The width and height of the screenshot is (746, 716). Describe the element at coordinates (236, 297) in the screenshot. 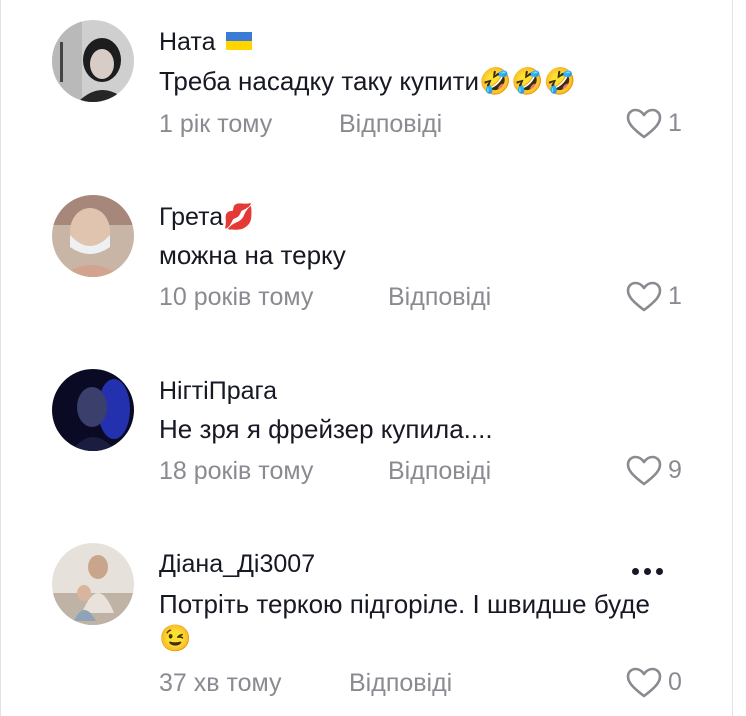

I see `comment-timestamp: 10 років тому` at that location.